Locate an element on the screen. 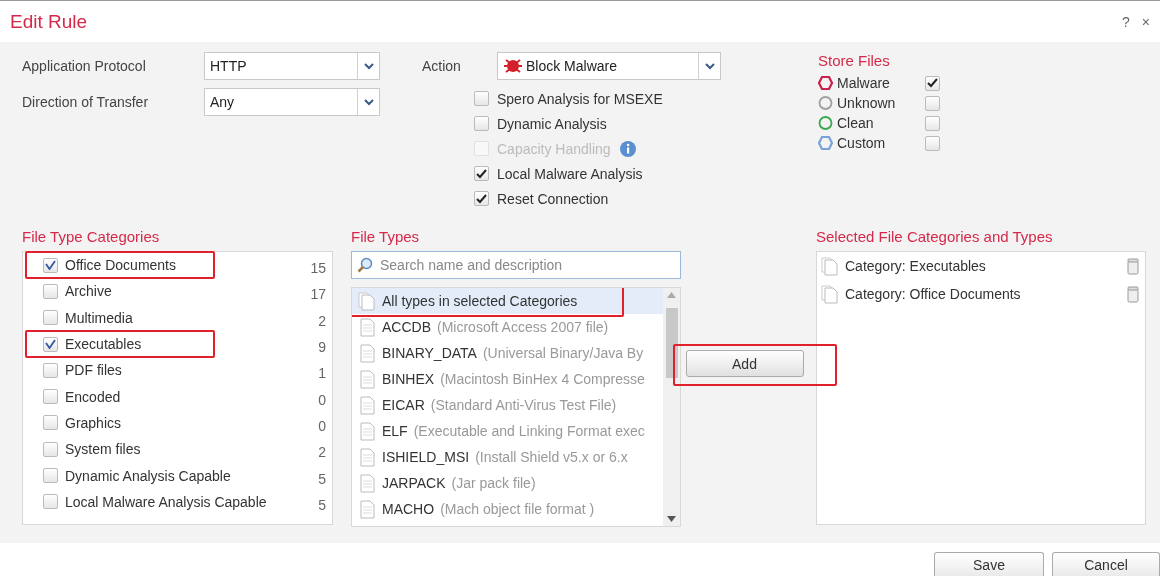 The width and height of the screenshot is (1160, 576). file-type-item: ACCDB (Microsoft Access 2007 file) is located at coordinates (507, 327).